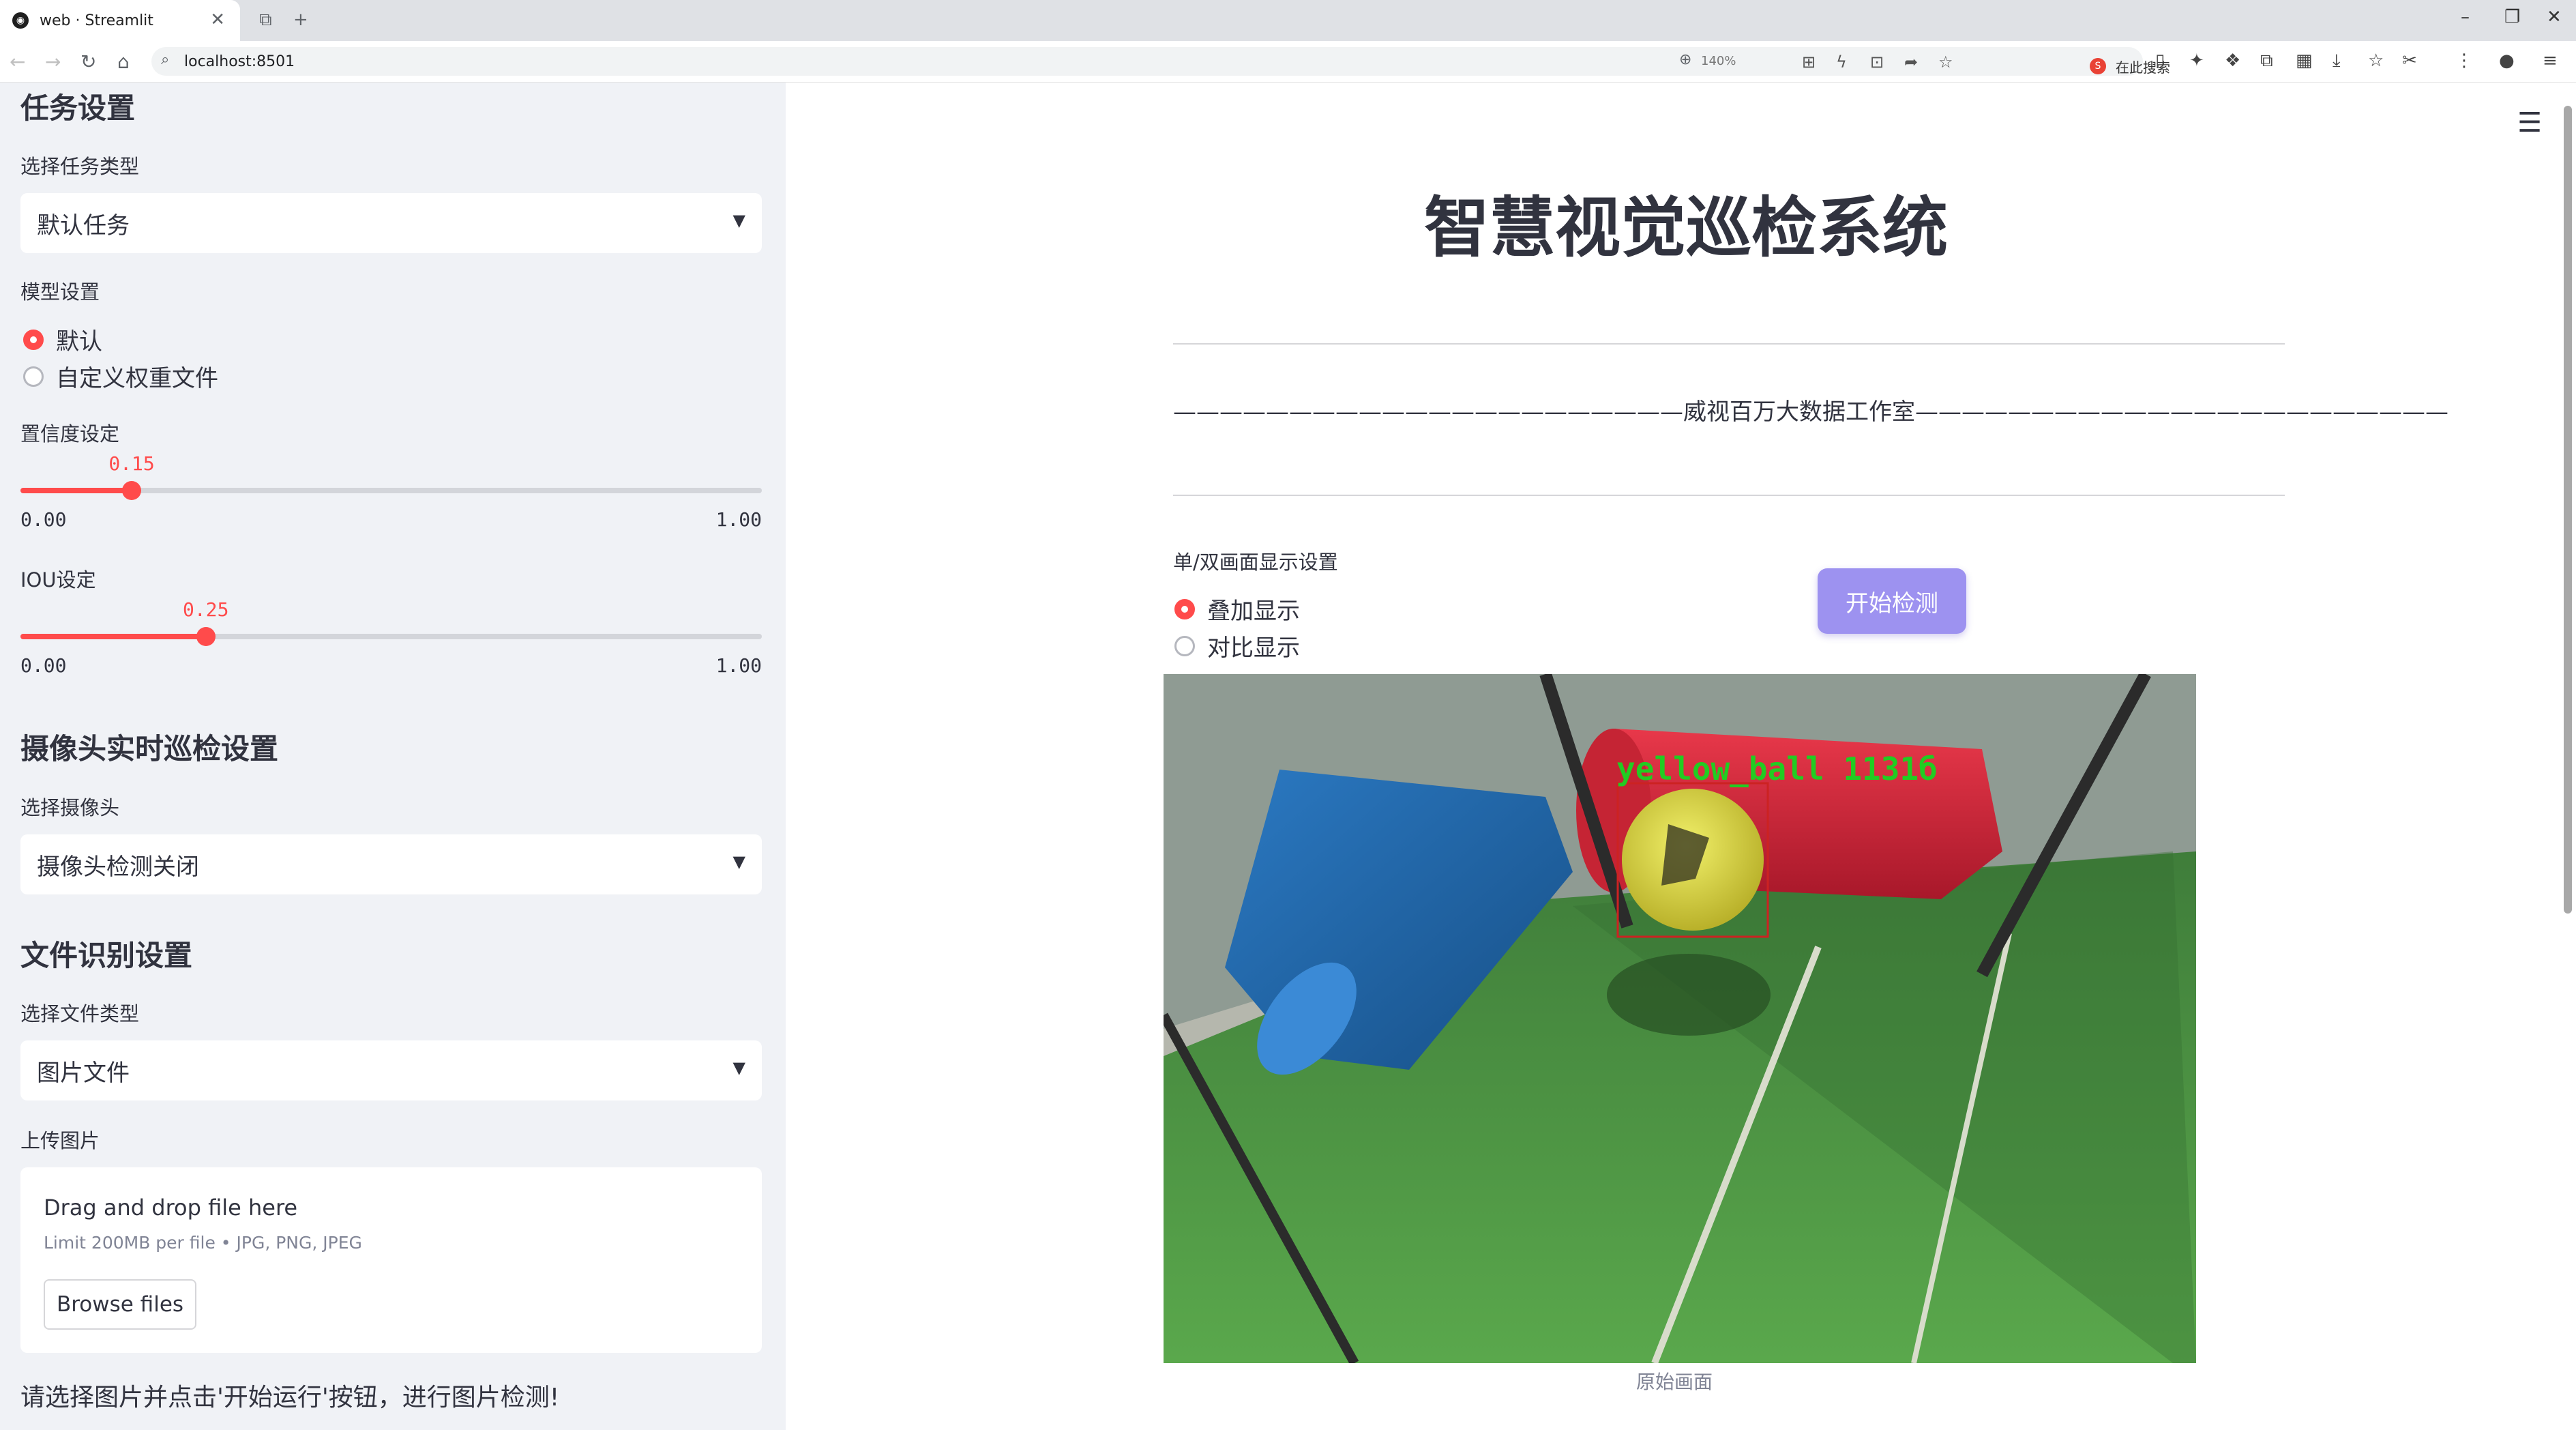 The image size is (2576, 1430). I want to click on extension-cube-icon: ❖, so click(2232, 60).